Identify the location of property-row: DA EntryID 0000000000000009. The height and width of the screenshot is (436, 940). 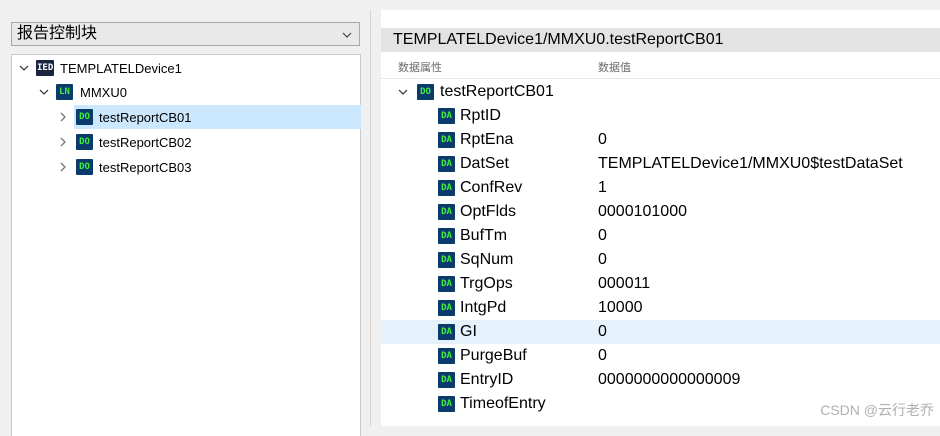
(660, 380).